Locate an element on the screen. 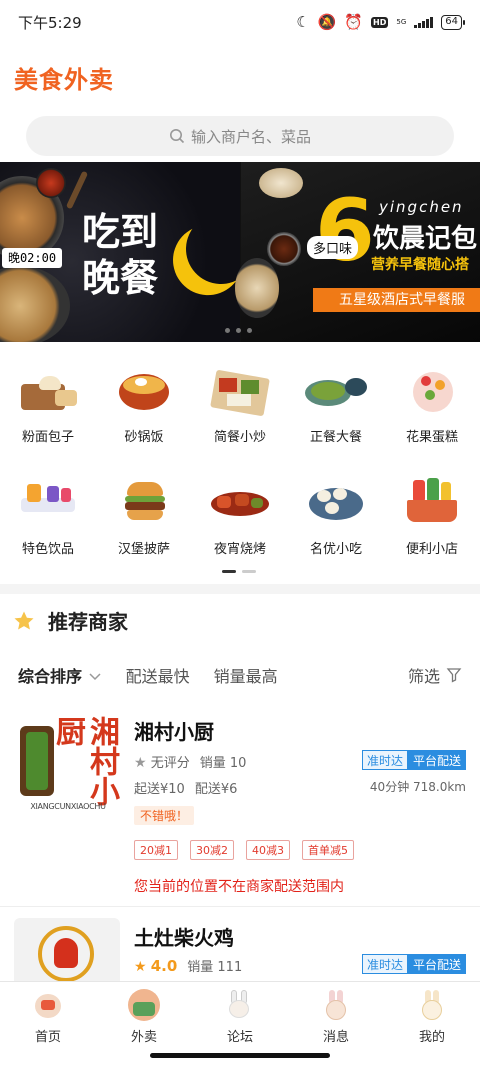 The width and height of the screenshot is (480, 1067). signal-icon is located at coordinates (424, 22).